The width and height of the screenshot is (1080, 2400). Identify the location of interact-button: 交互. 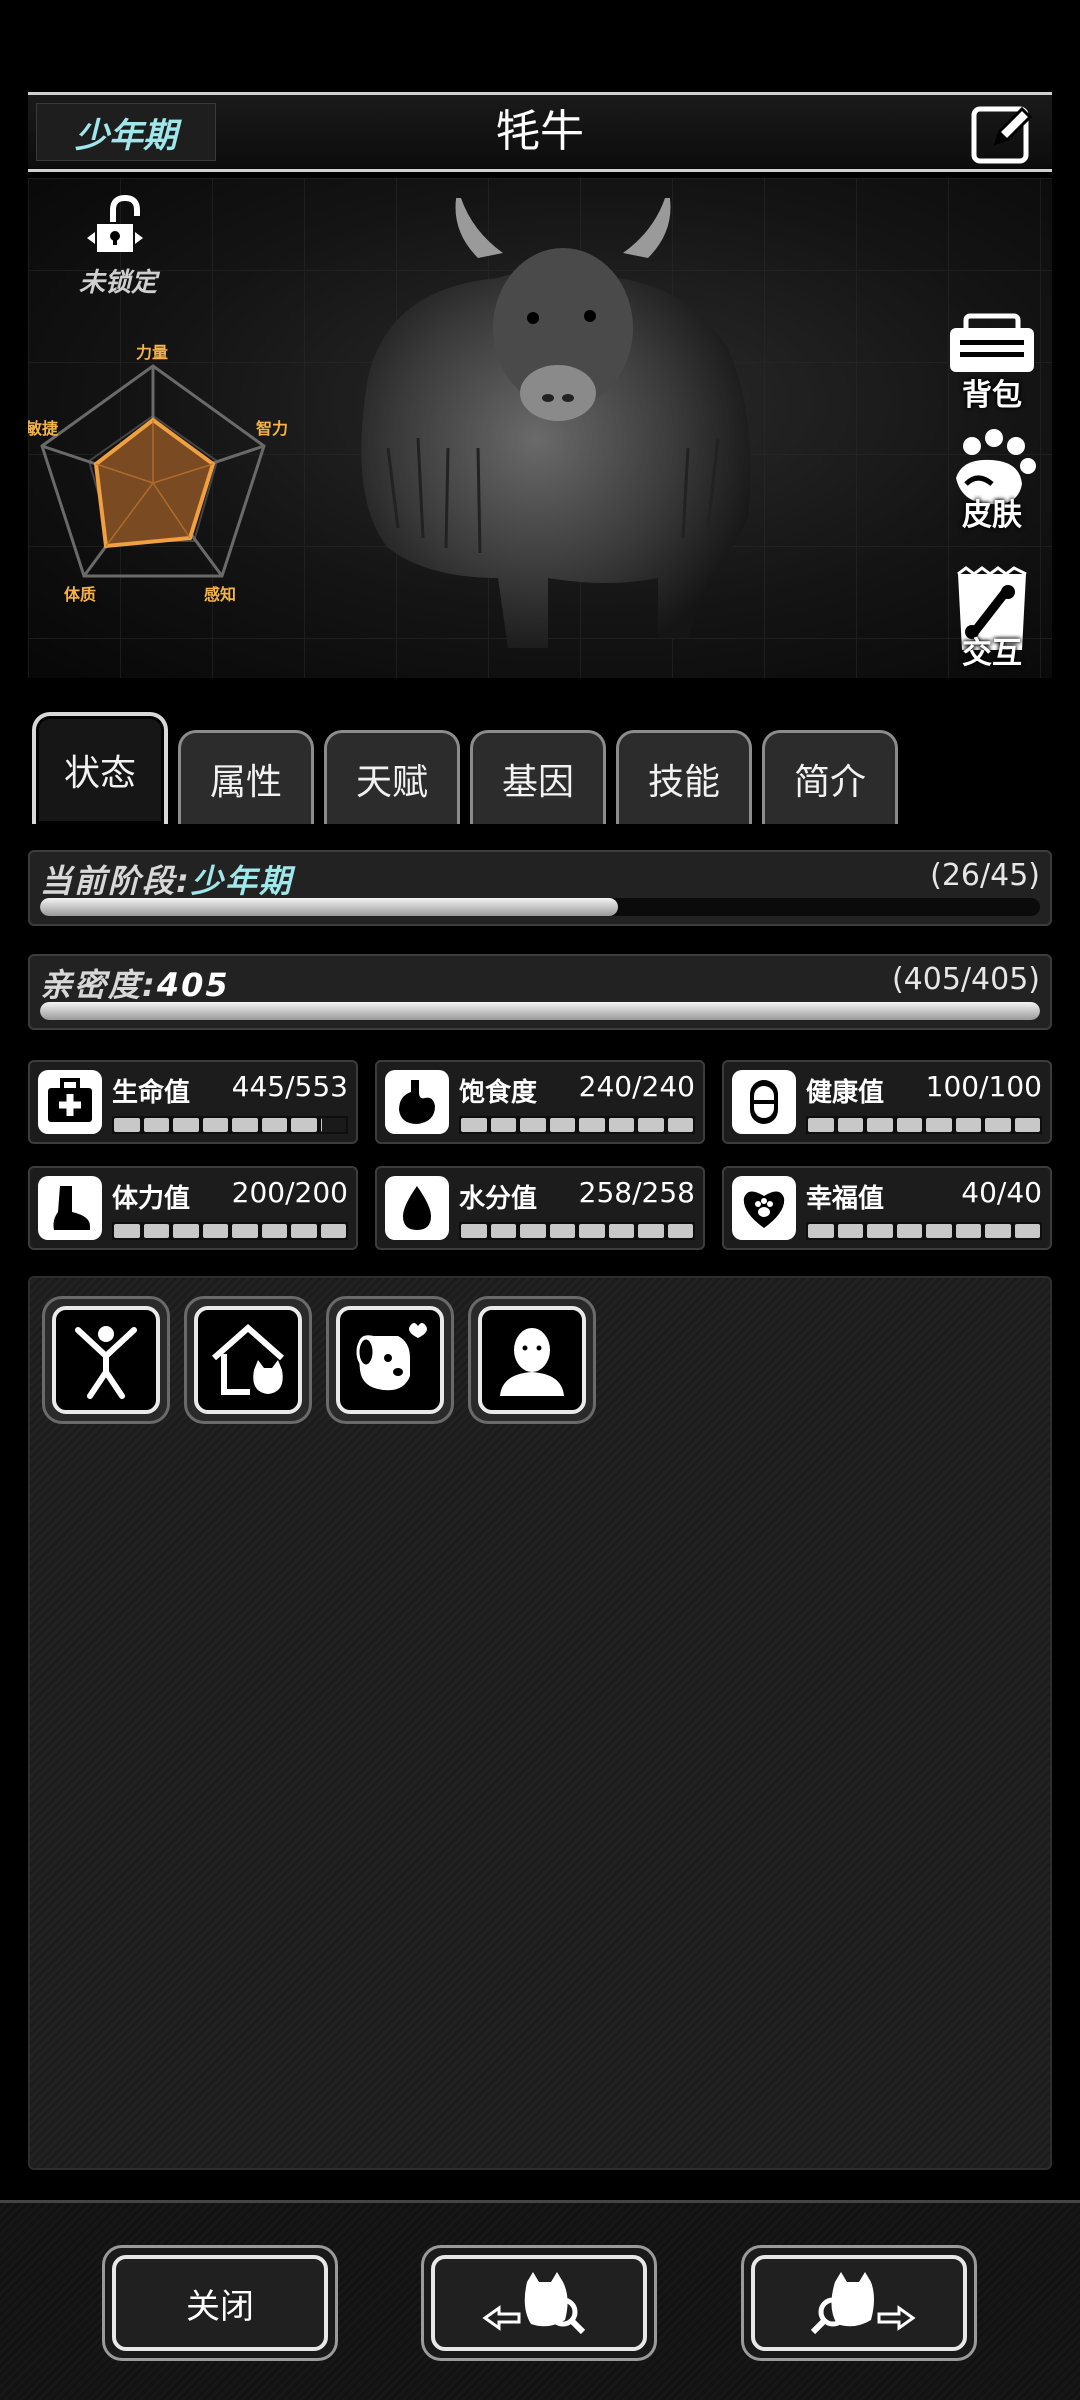
(992, 621).